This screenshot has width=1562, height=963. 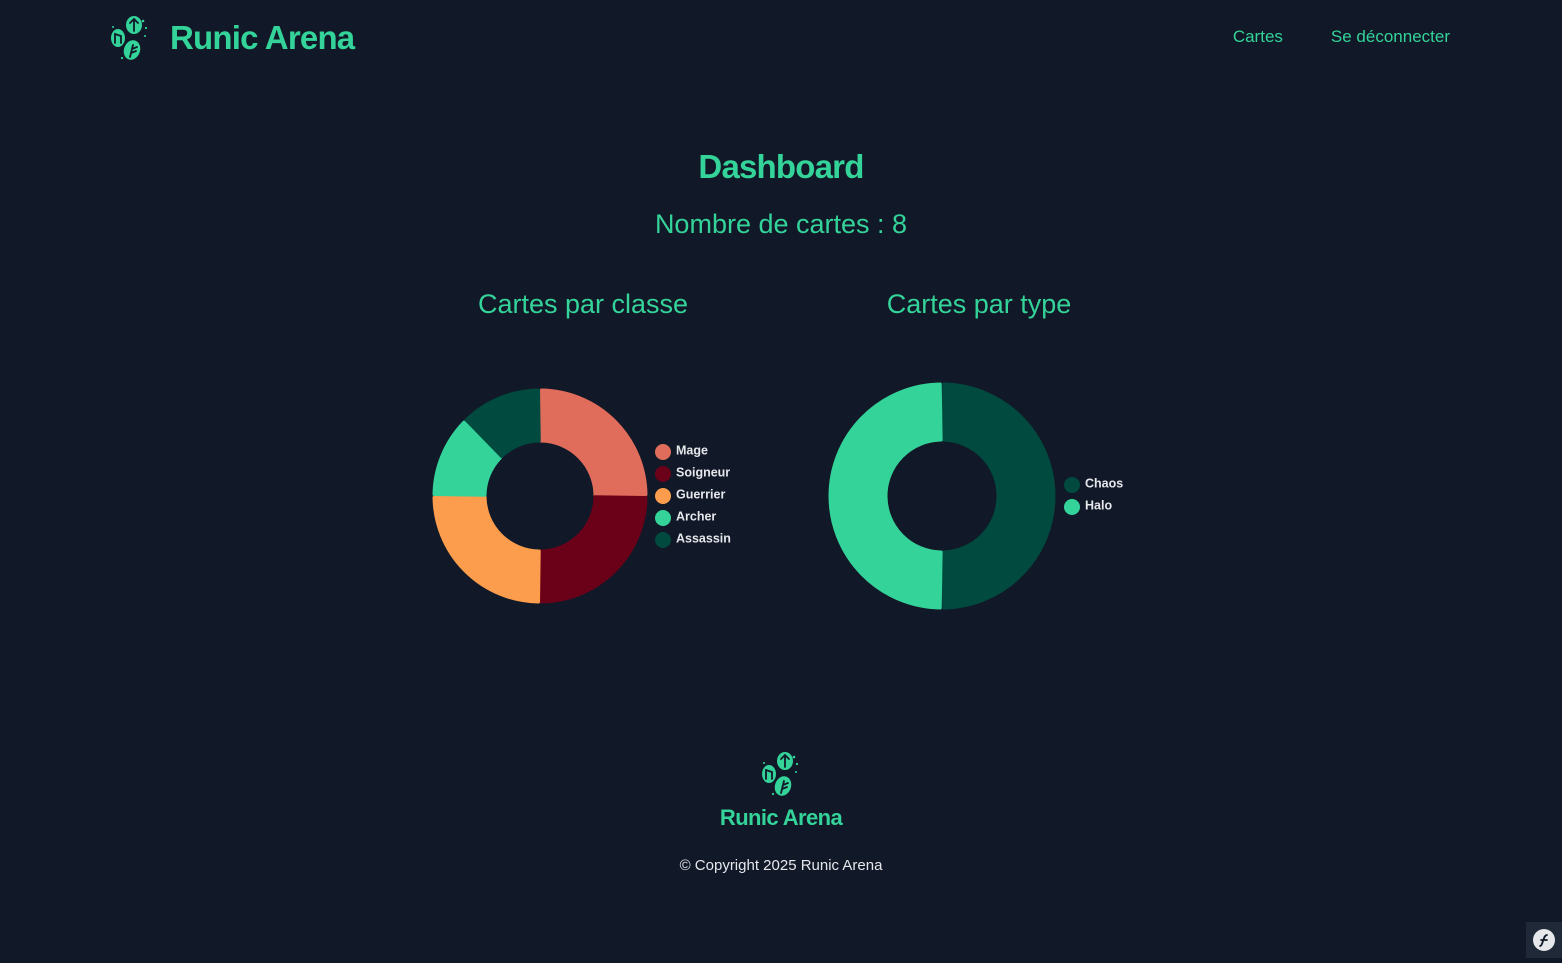 I want to click on copyright-text: © Copyright 2025 Runic Arena, so click(x=781, y=865).